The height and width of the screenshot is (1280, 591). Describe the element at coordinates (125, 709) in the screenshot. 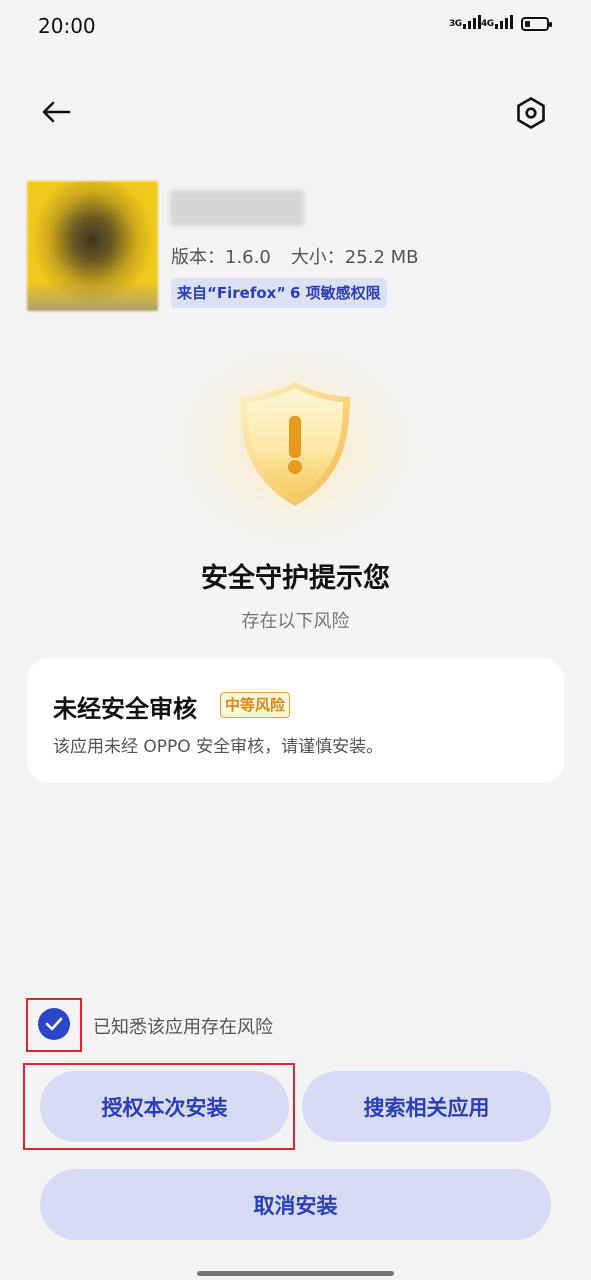

I see `risk-title: 未经安全审核` at that location.